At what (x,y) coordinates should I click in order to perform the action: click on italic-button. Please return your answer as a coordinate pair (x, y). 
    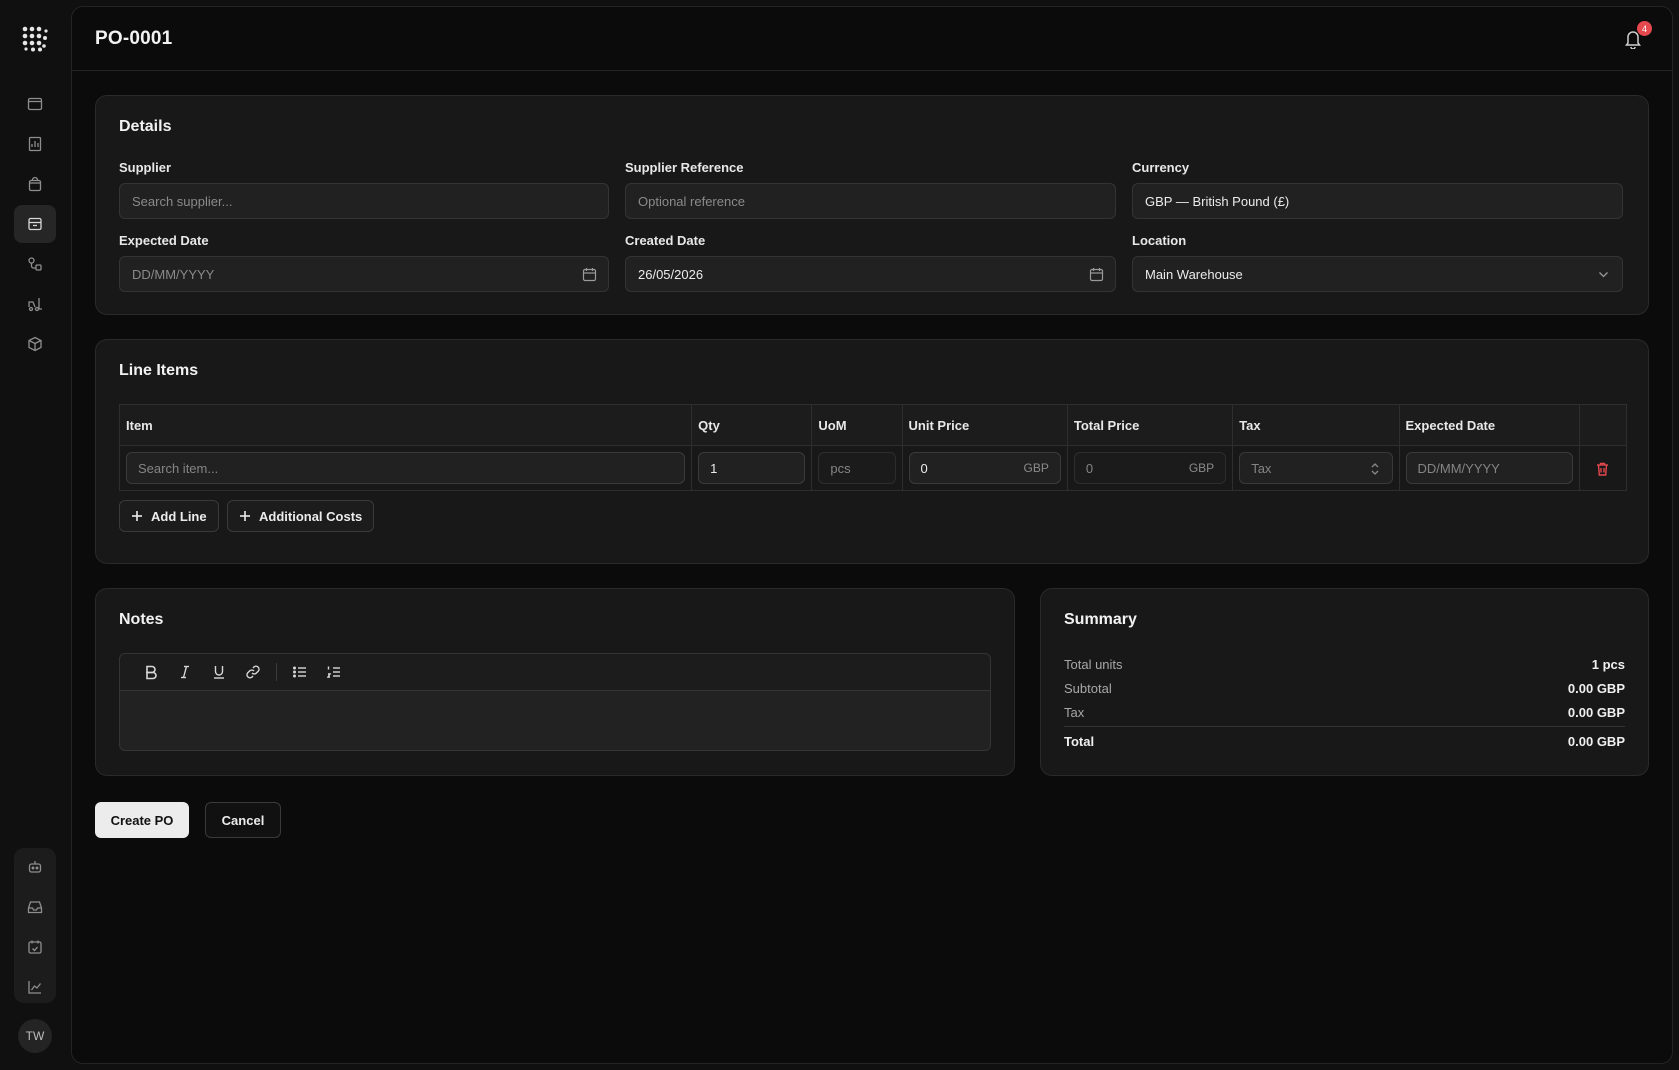
    Looking at the image, I should click on (185, 672).